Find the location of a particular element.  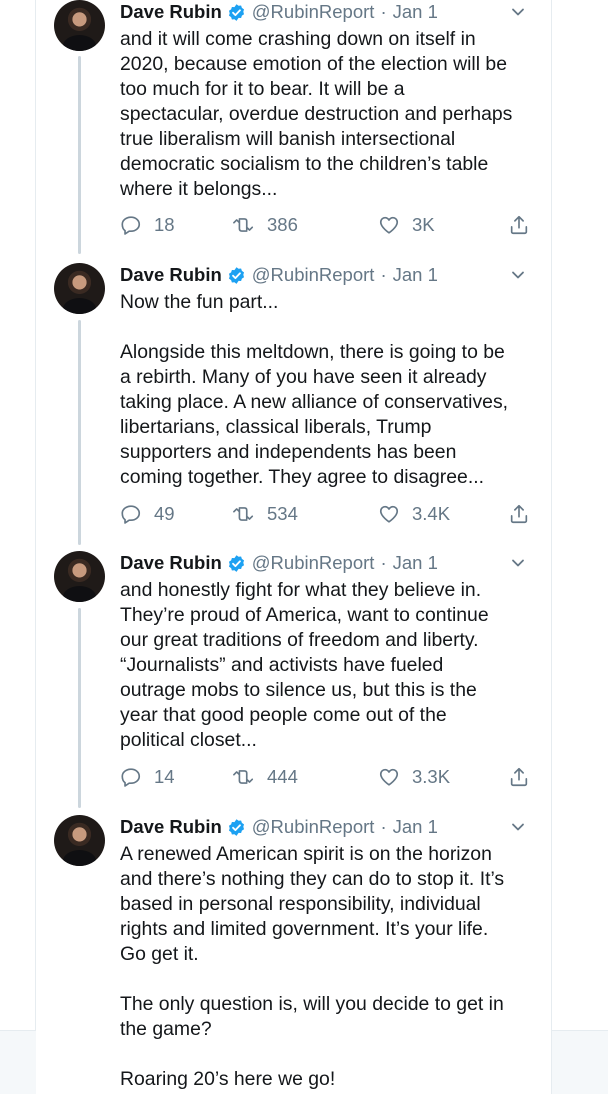

reply-count: 18 is located at coordinates (164, 224).